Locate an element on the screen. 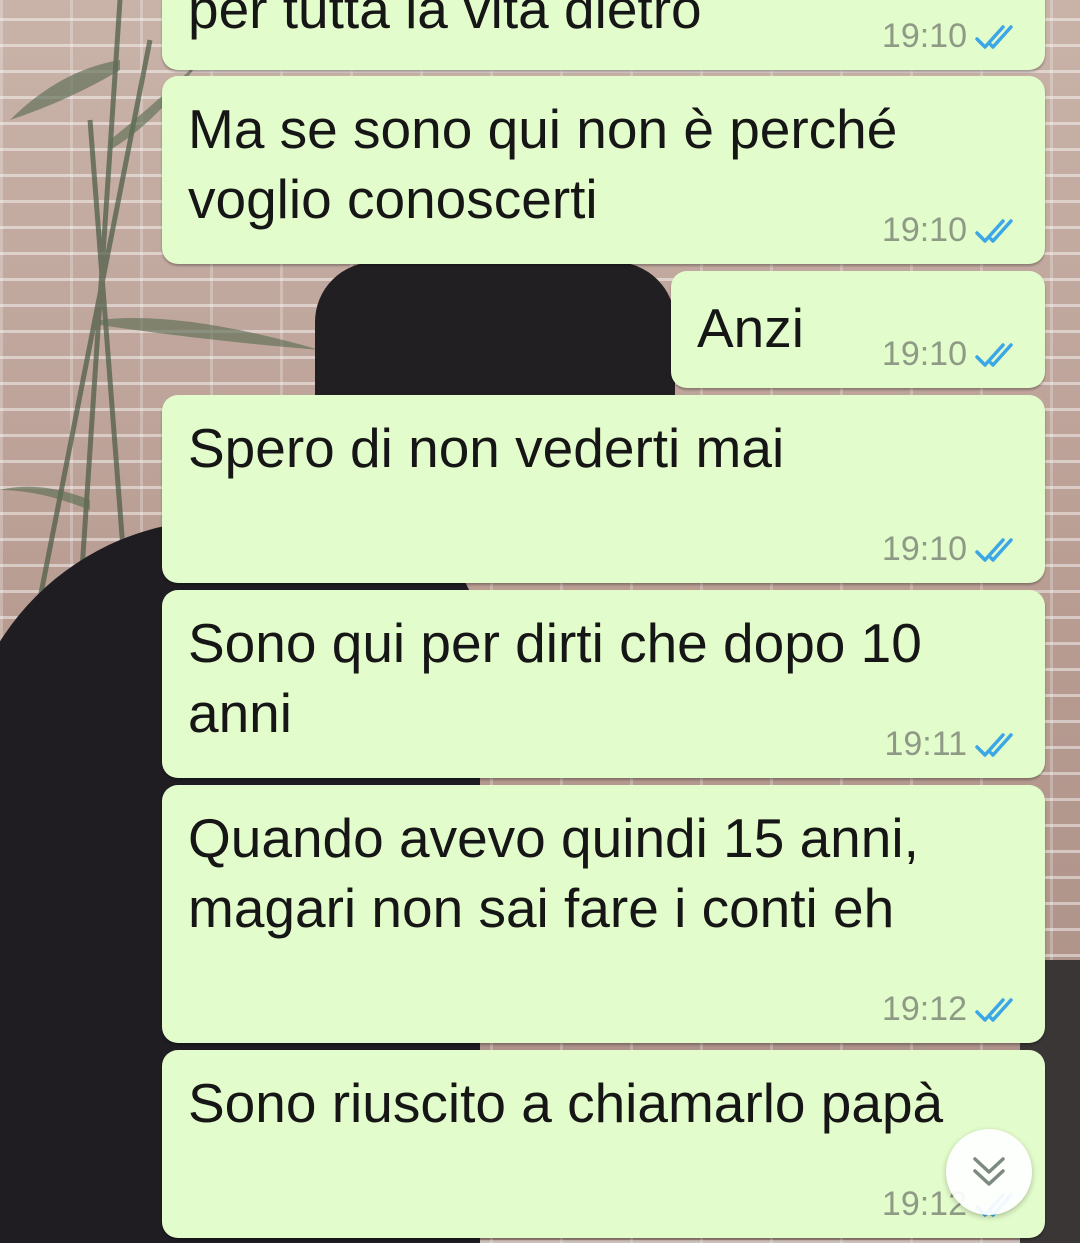 Image resolution: width=1080 pixels, height=1243 pixels. message-bubble: Spero di non vederti mai 19:10 is located at coordinates (603, 489).